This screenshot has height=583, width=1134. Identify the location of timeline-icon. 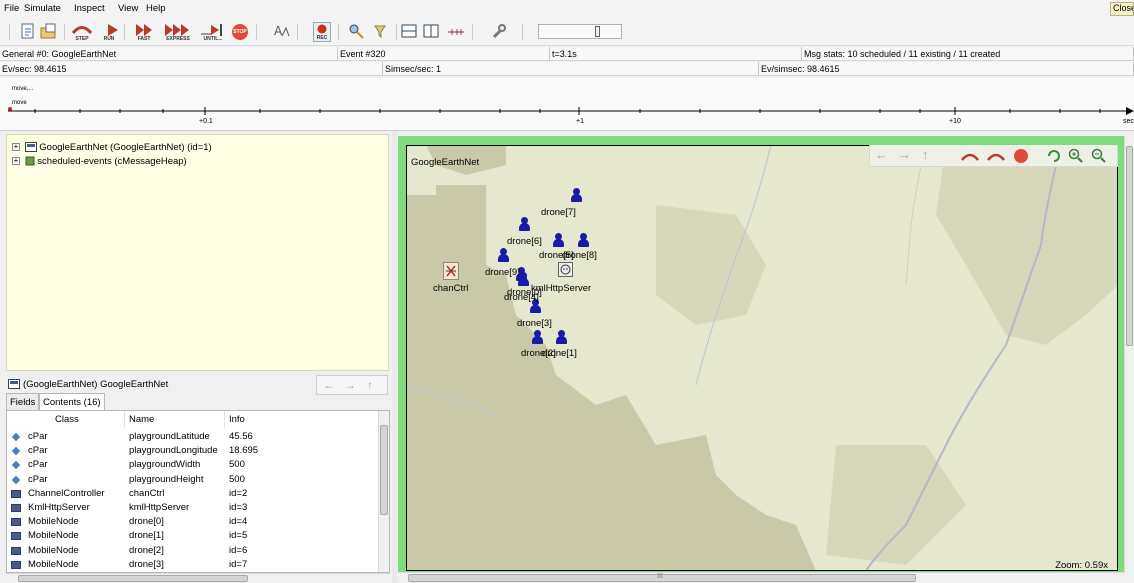
(456, 32).